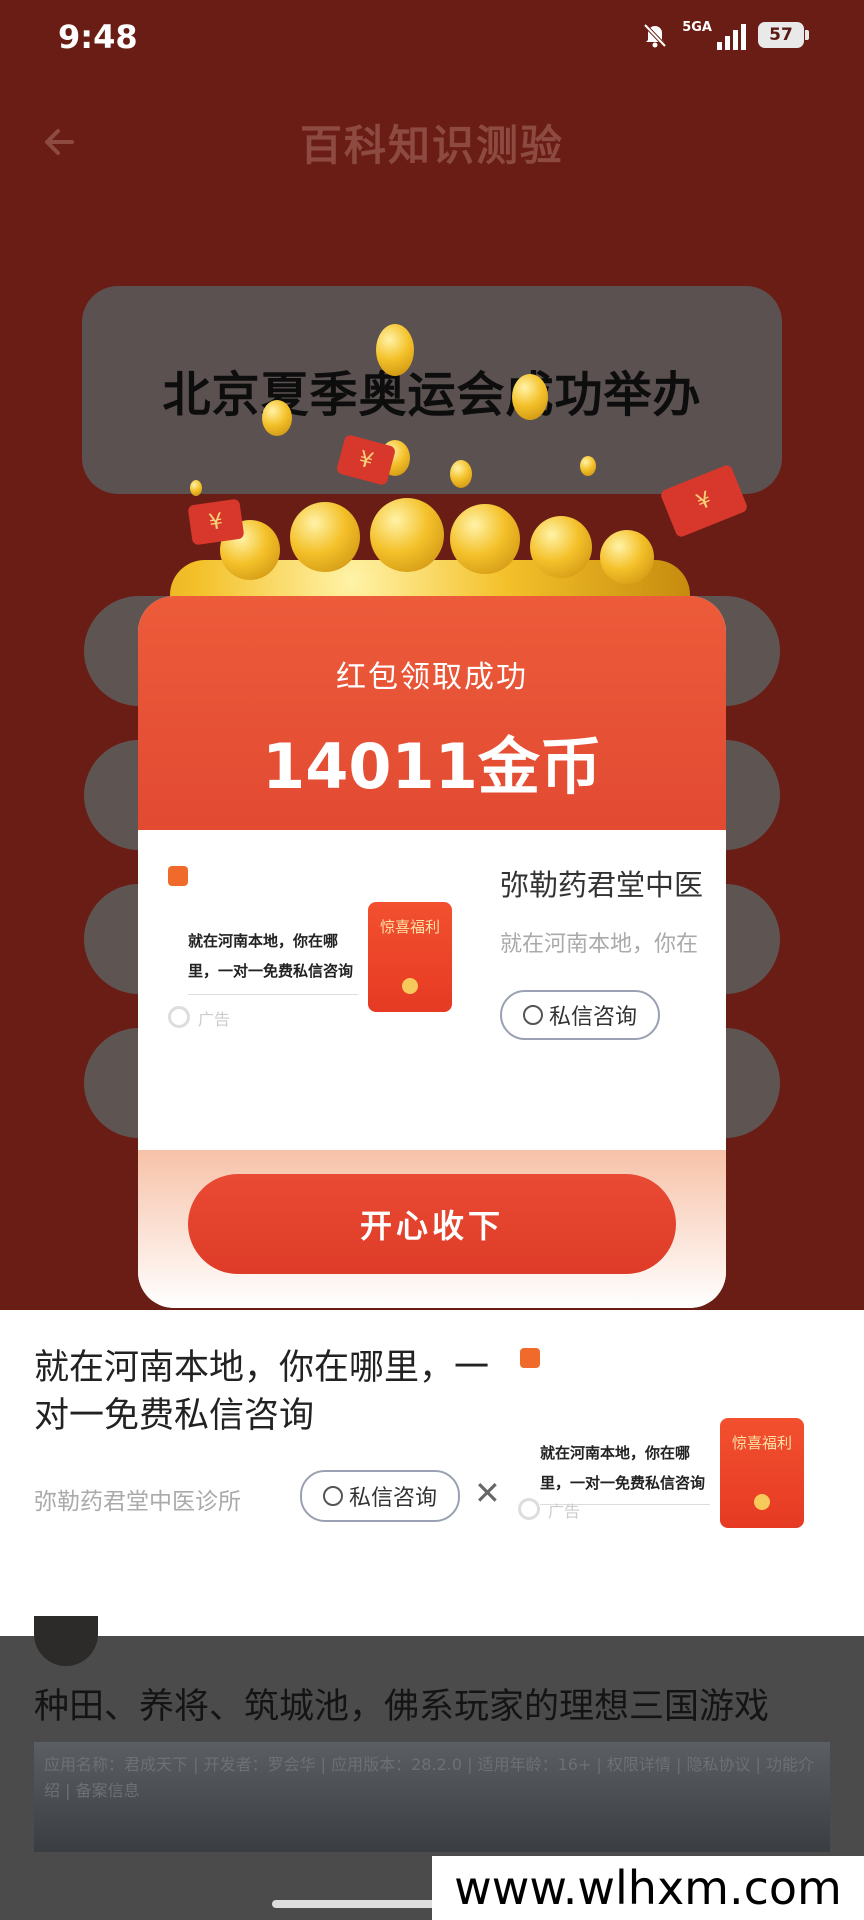 The width and height of the screenshot is (864, 1920). Describe the element at coordinates (714, 35) in the screenshot. I see `signal-icon: 5GA` at that location.